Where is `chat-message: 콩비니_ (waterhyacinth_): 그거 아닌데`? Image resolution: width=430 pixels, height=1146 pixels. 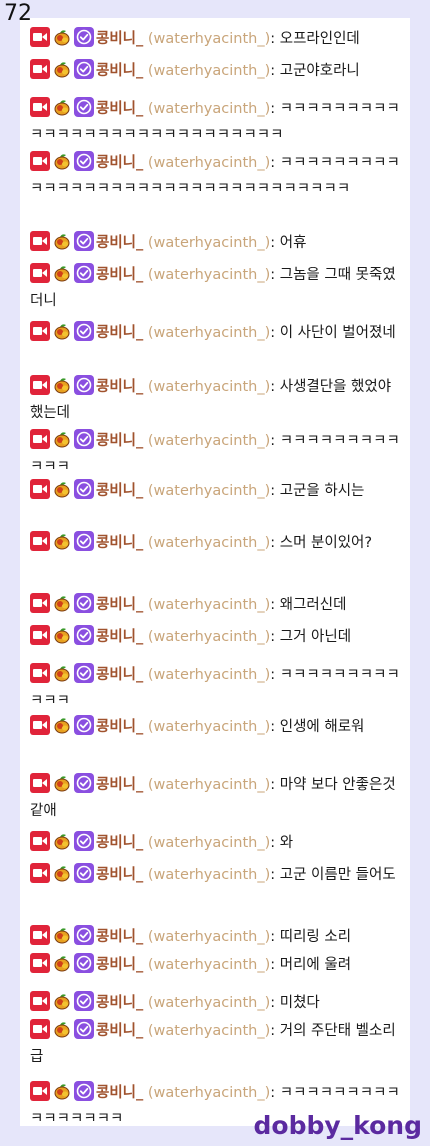
chat-message: 콩비니_ (waterhyacinth_): 그거 아닌데 is located at coordinates (216, 637).